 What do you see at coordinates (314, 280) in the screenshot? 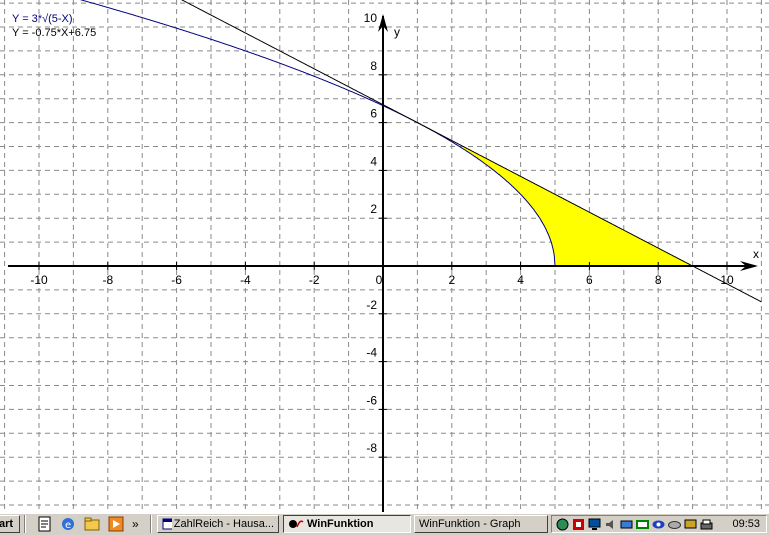
I see `x-tick-label: -2` at bounding box center [314, 280].